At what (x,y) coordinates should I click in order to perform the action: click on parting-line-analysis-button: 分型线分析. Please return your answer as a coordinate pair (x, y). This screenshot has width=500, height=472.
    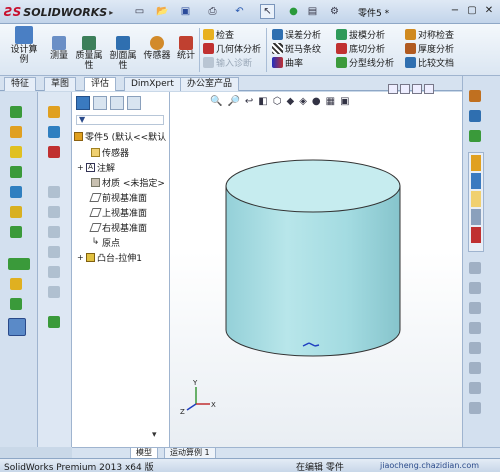
    Looking at the image, I should click on (365, 62).